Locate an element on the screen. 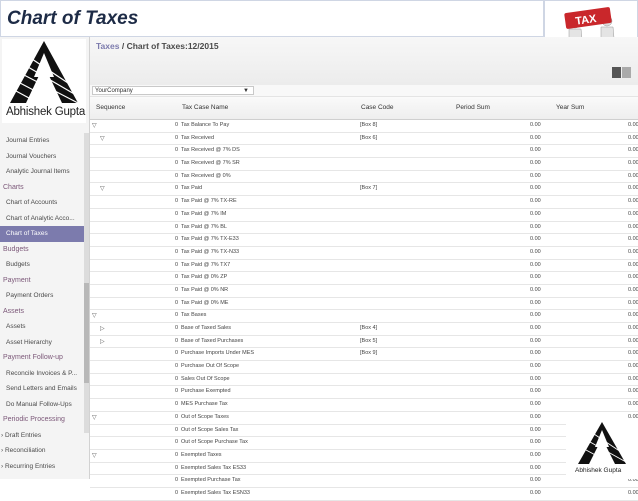  table-row: 0Exempted Sales Tax ES330.000.00 is located at coordinates (364, 469).